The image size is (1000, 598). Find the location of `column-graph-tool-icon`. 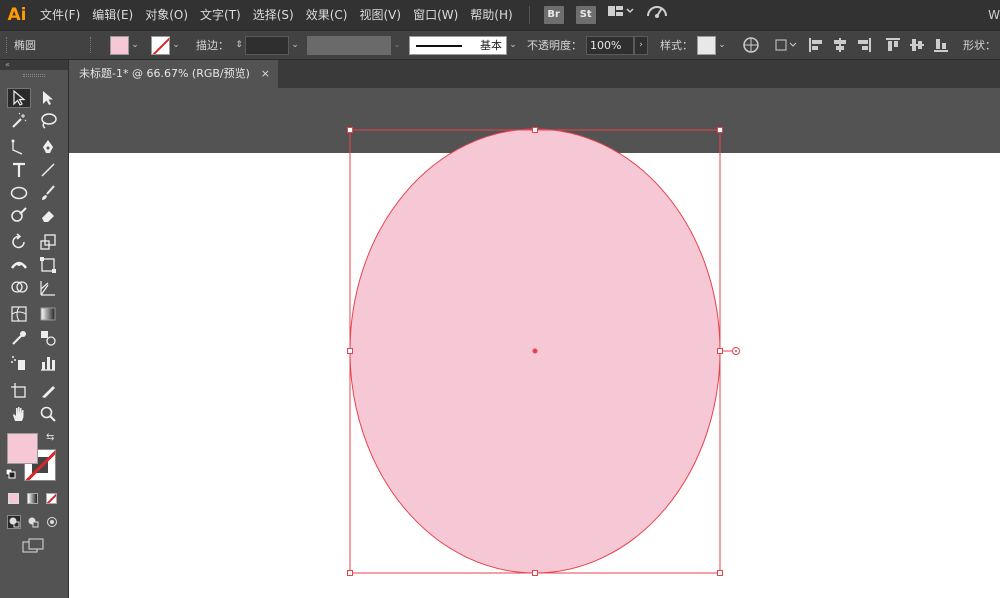

column-graph-tool-icon is located at coordinates (48, 363).